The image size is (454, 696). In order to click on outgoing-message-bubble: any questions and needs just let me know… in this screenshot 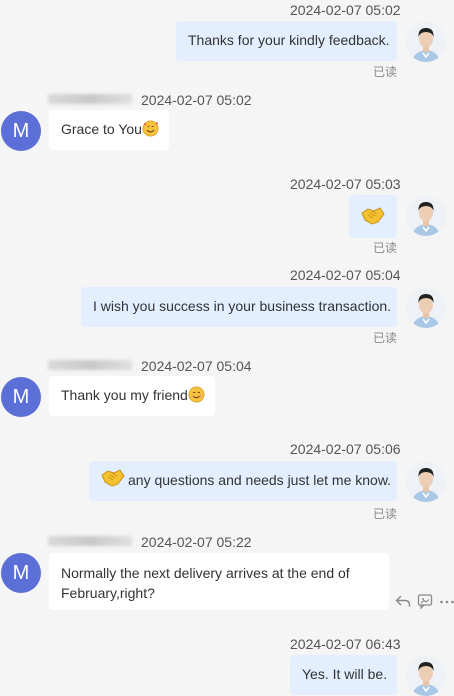, I will do `click(243, 481)`.